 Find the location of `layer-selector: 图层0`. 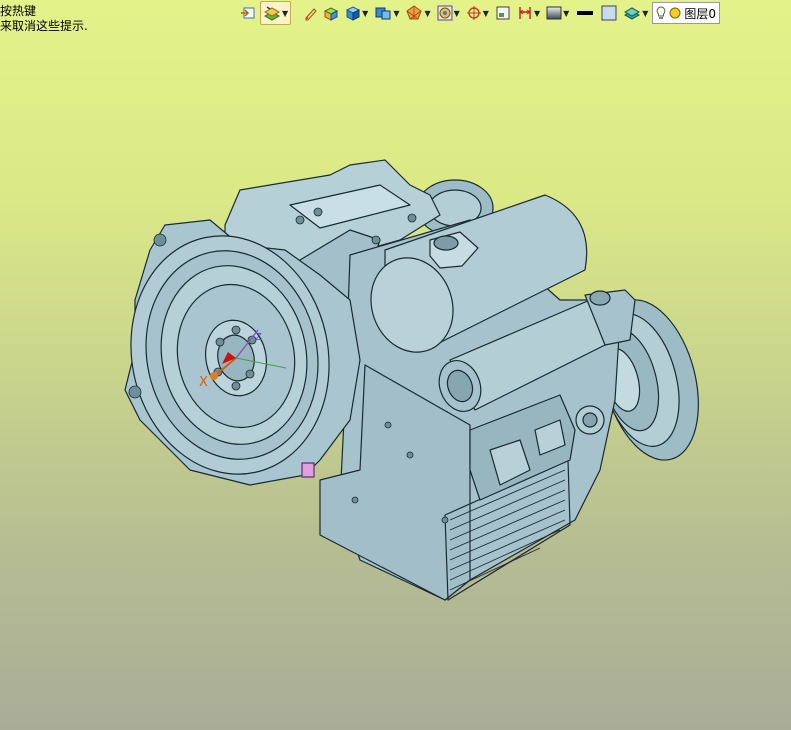

layer-selector: 图层0 is located at coordinates (686, 13).